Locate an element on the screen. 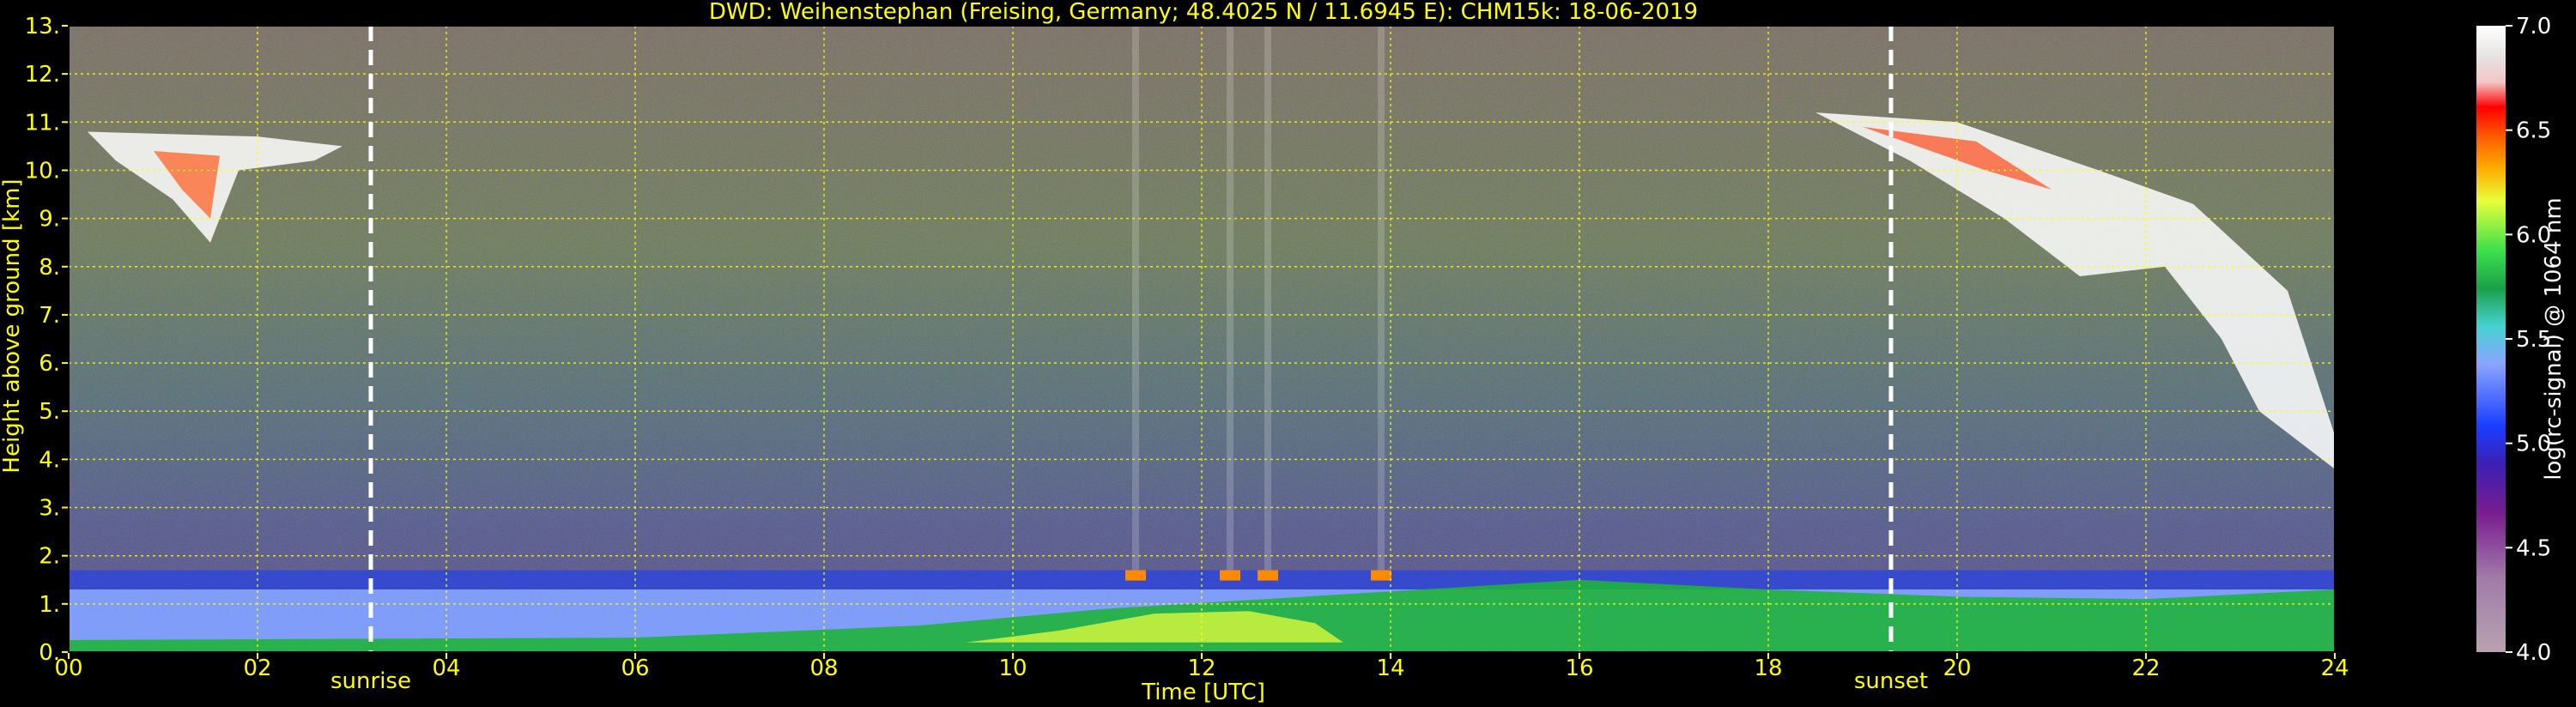 The height and width of the screenshot is (707, 2576). y-tick-label-8: 8. is located at coordinates (49, 268).